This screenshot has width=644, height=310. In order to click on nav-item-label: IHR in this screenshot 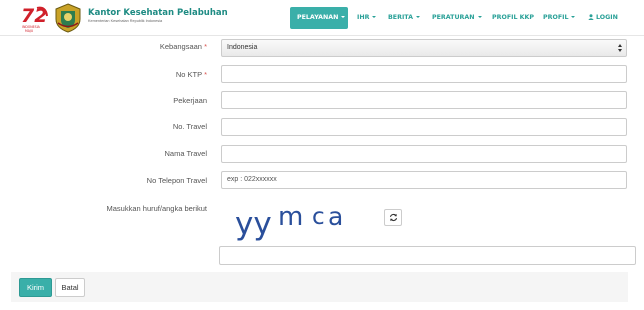, I will do `click(363, 17)`.